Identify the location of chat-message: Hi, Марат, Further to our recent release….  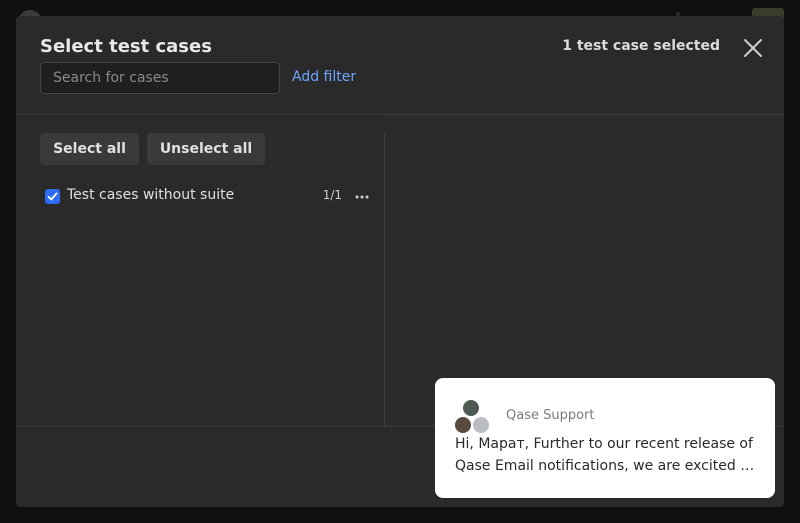
(607, 455).